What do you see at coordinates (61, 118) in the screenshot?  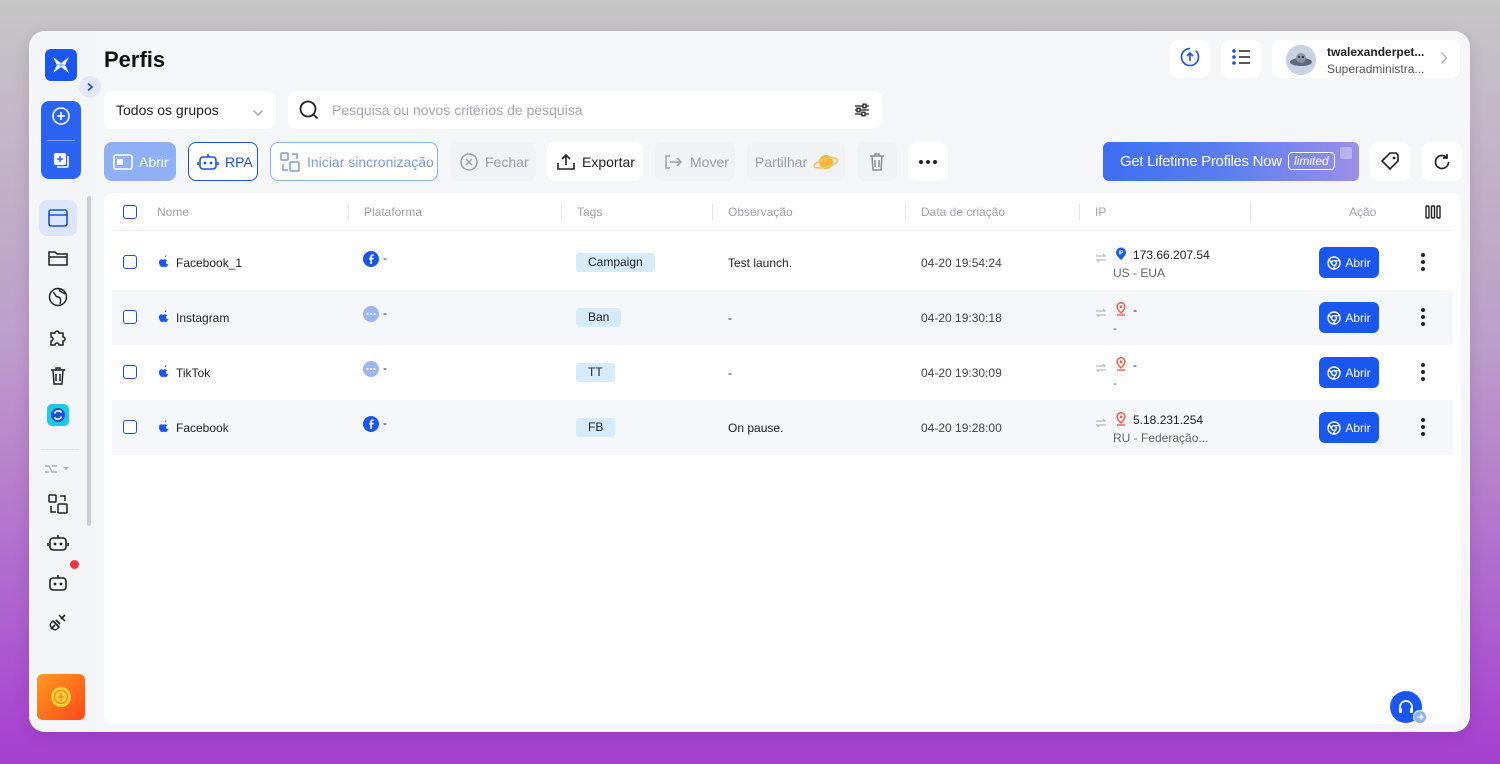 I see `add-profile-icon` at bounding box center [61, 118].